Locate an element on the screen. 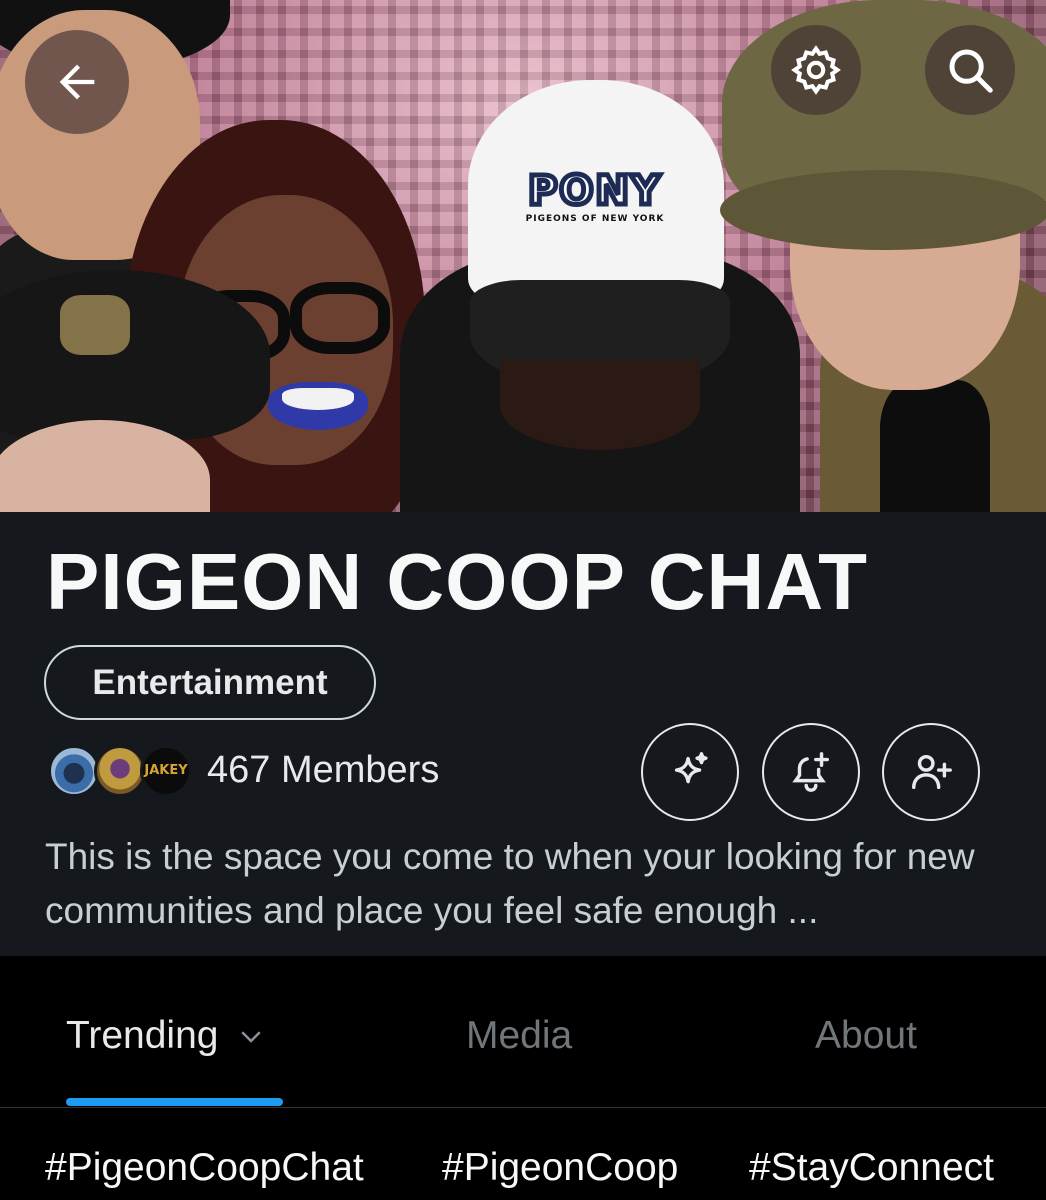 This screenshot has height=1200, width=1046. tab-trending: Trending is located at coordinates (166, 1036).